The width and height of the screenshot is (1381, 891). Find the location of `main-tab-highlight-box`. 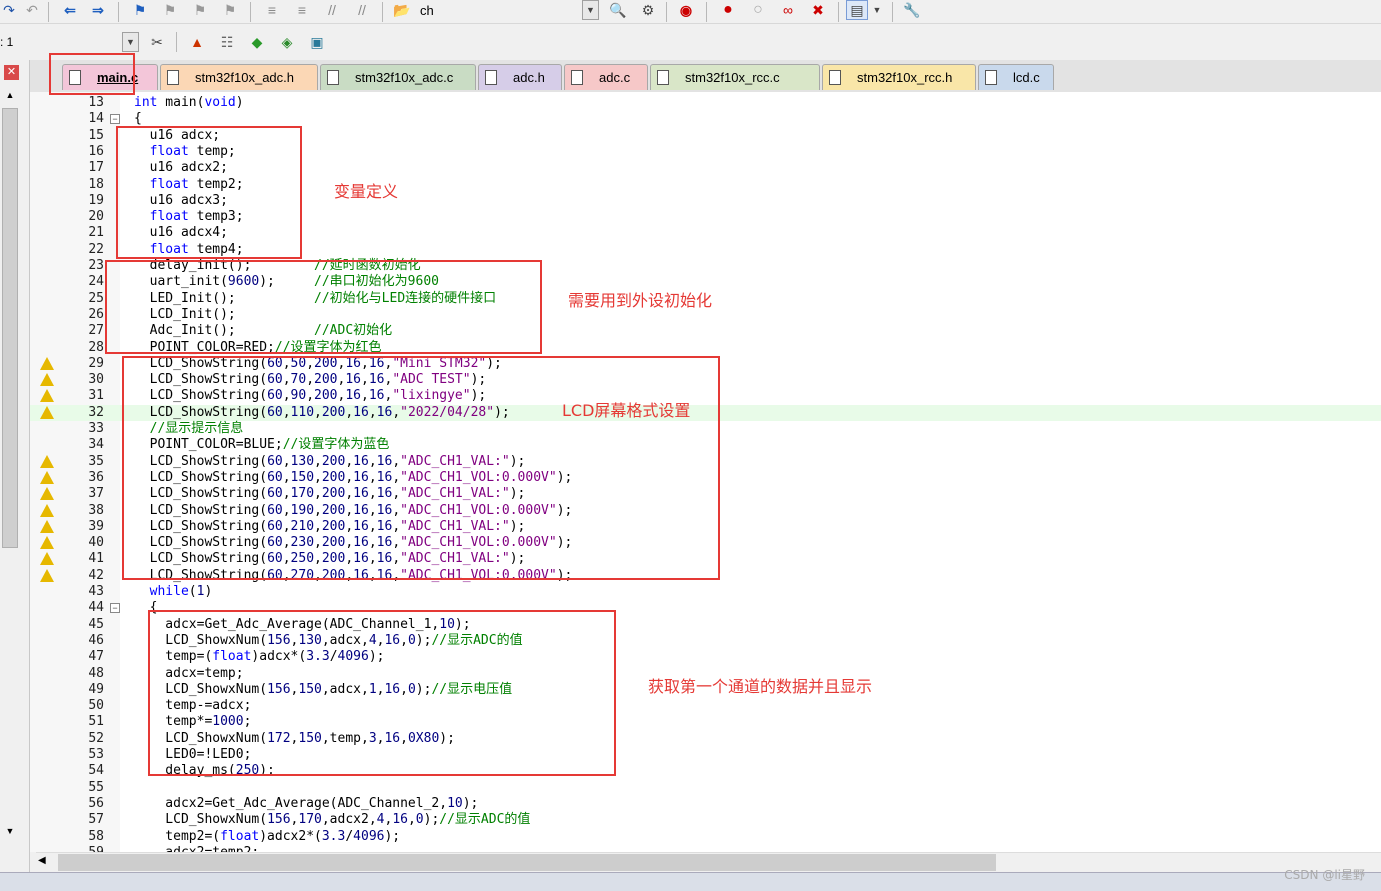

main-tab-highlight-box is located at coordinates (92, 74).